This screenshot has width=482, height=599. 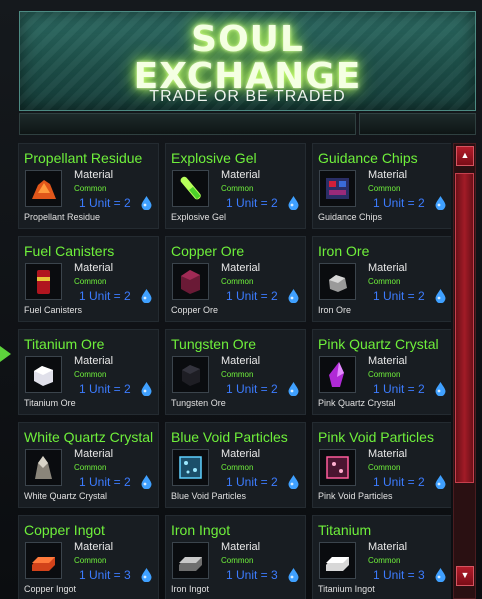 What do you see at coordinates (50, 589) in the screenshot?
I see `item-caption: Copper Ingot` at bounding box center [50, 589].